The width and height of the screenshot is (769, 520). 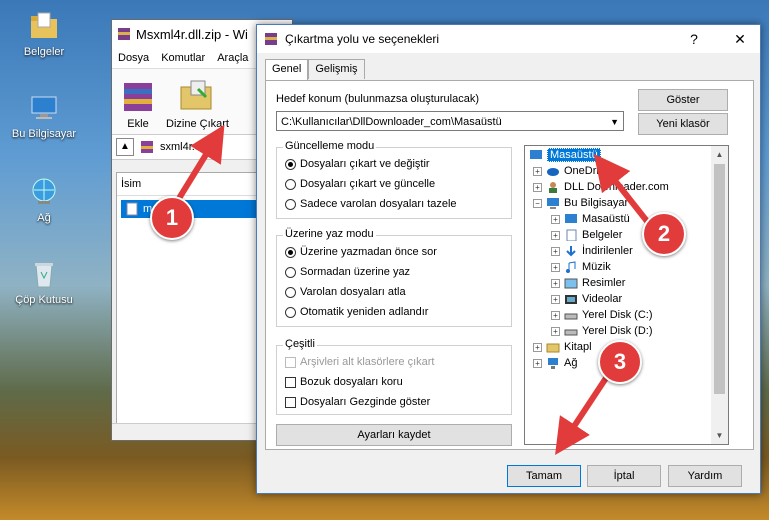 I want to click on callout-1: 1, so click(x=172, y=218).